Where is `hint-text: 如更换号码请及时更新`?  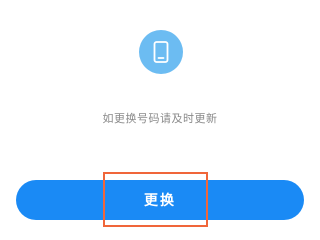 hint-text: 如更换号码请及时更新 is located at coordinates (160, 118).